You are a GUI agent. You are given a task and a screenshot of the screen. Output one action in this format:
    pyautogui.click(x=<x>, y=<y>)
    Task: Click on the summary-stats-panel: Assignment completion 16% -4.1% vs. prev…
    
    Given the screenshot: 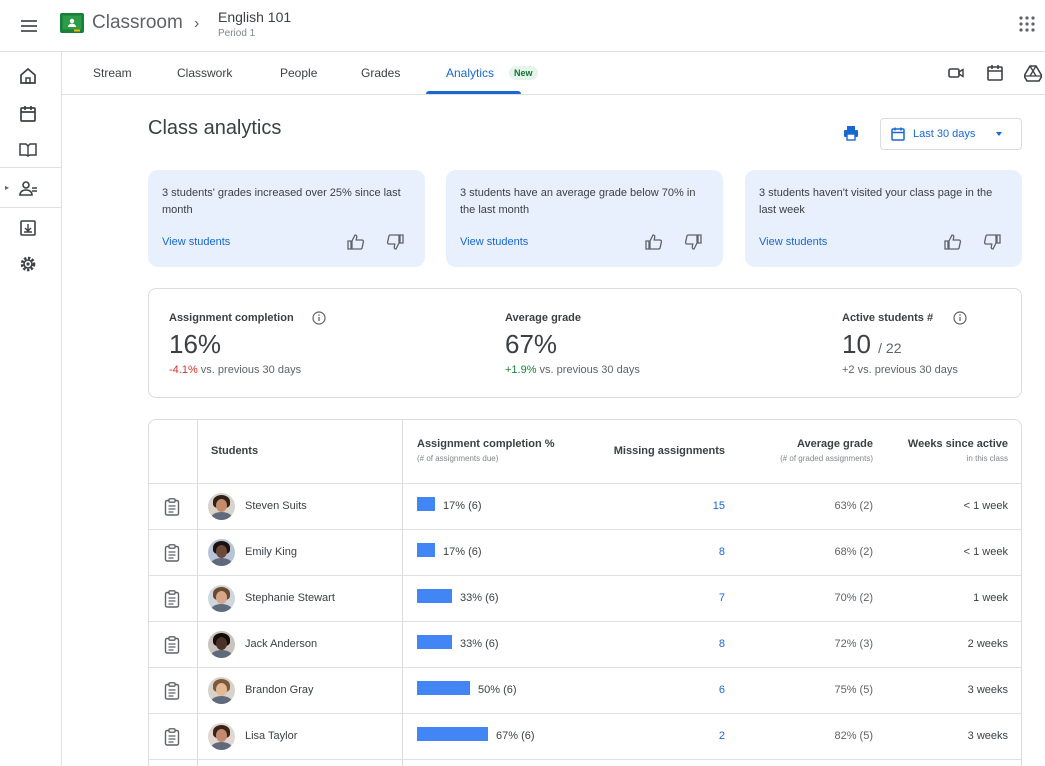 What is the action you would take?
    pyautogui.click(x=585, y=343)
    